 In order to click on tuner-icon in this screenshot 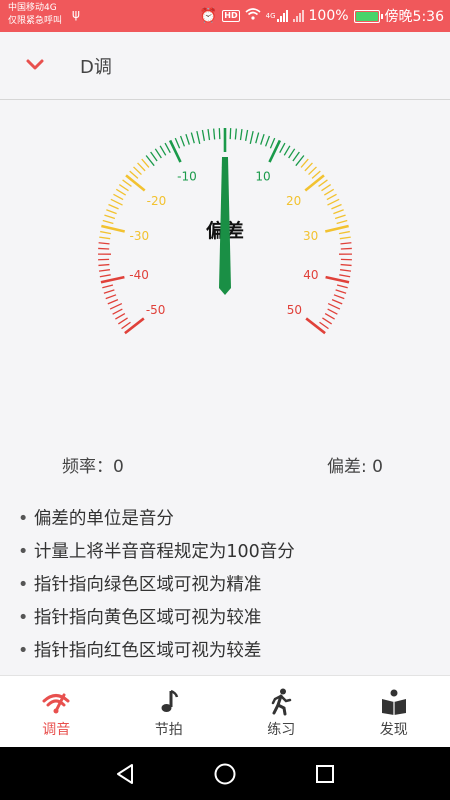, I will do `click(56, 703)`.